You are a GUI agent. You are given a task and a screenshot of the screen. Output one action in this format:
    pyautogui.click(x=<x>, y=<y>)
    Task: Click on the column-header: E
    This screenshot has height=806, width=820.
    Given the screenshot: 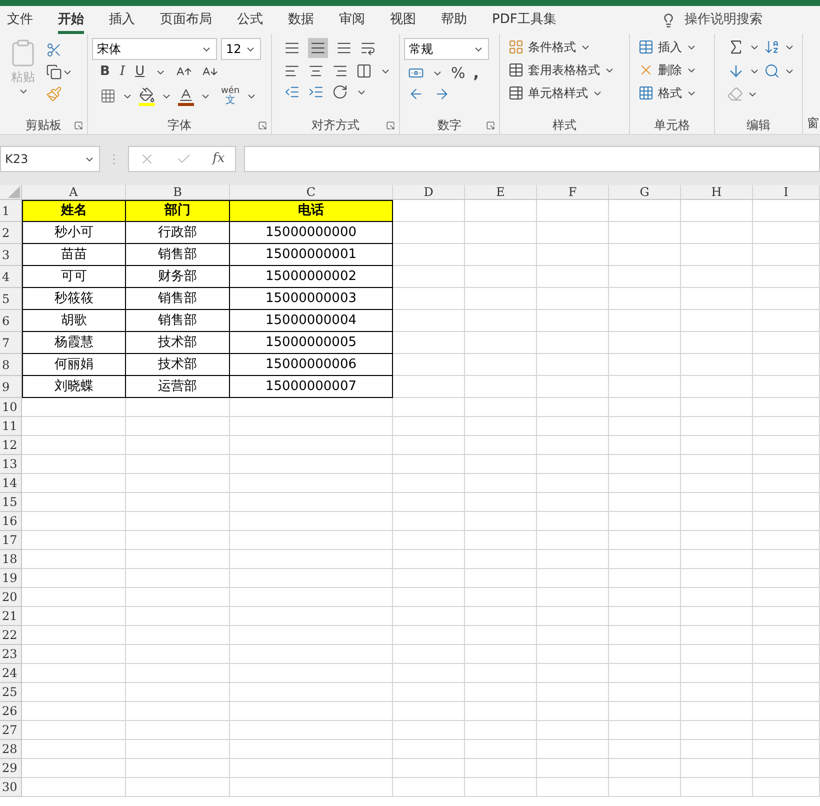 What is the action you would take?
    pyautogui.click(x=500, y=192)
    